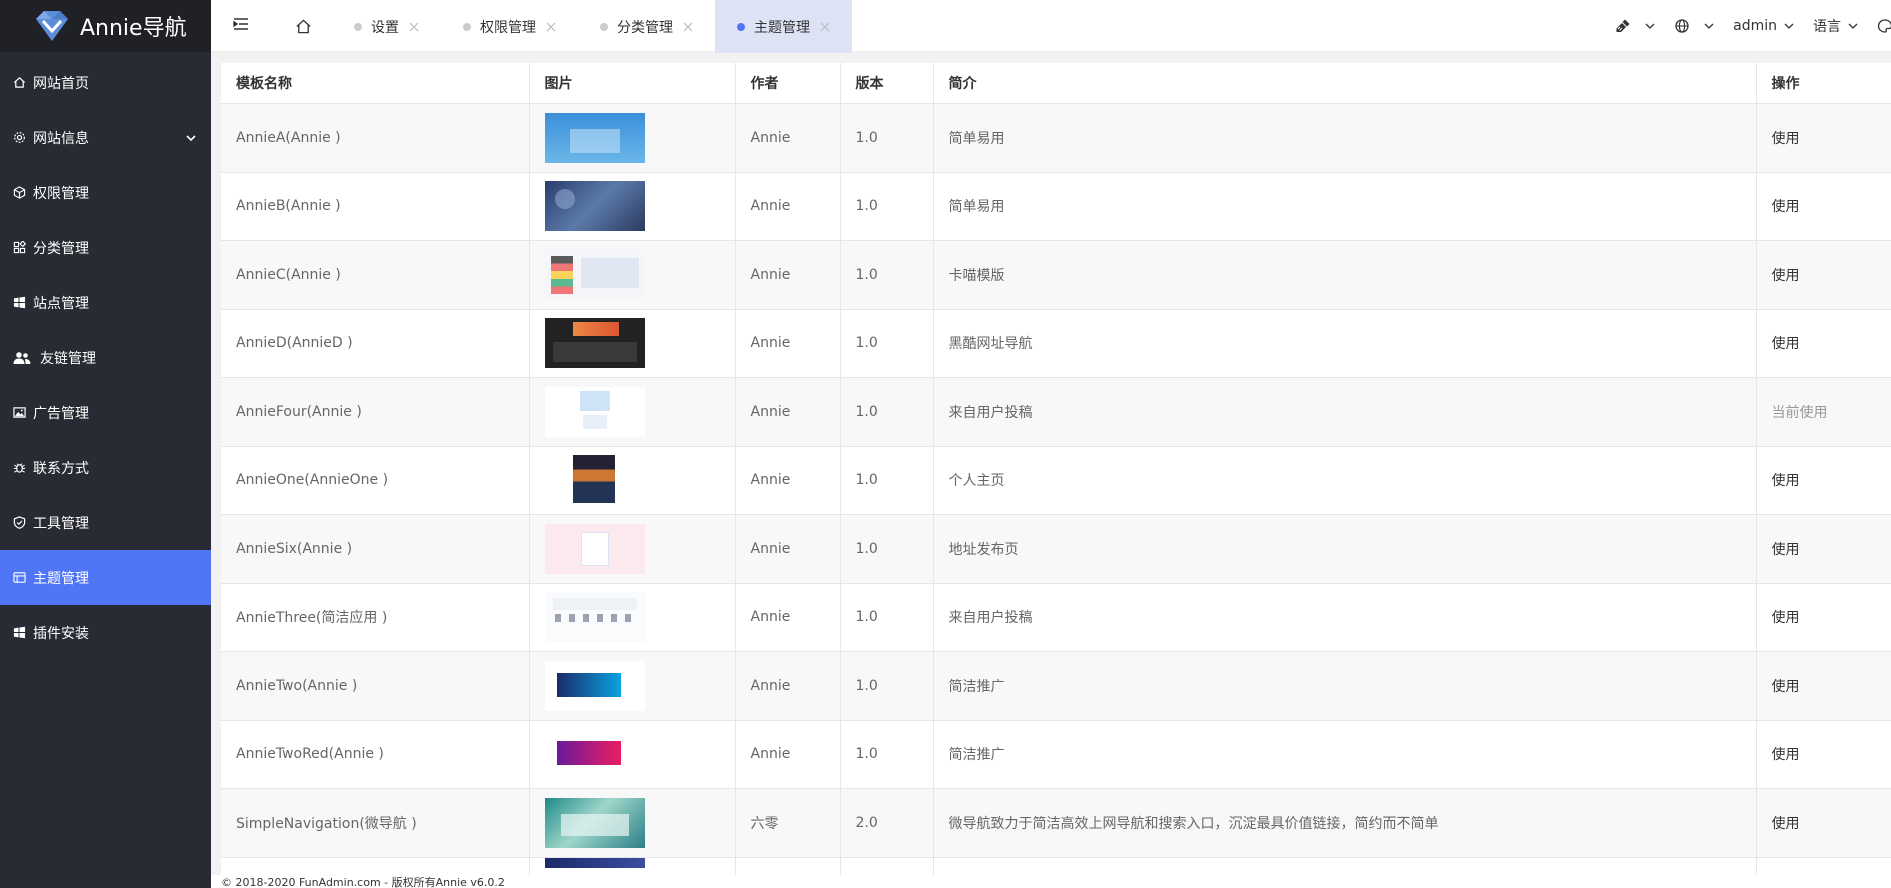 The height and width of the screenshot is (888, 1891). Describe the element at coordinates (1835, 26) in the screenshot. I see `language-dropdown: 语言` at that location.